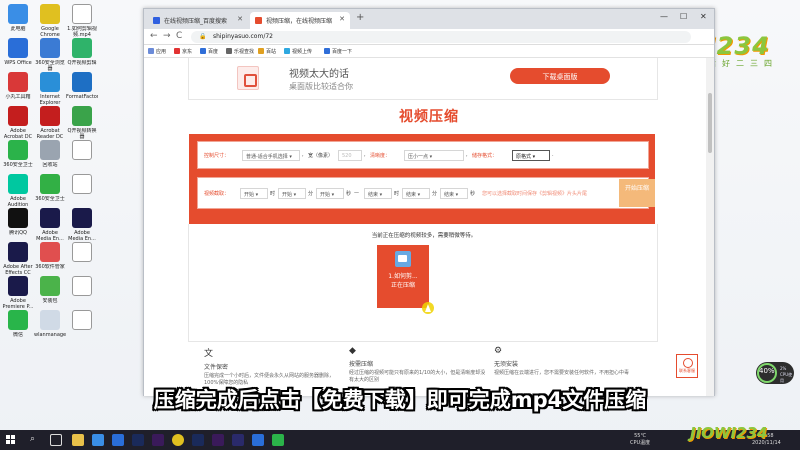  What do you see at coordinates (687, 370) in the screenshot?
I see `help-label: 联系客服` at bounding box center [687, 370].